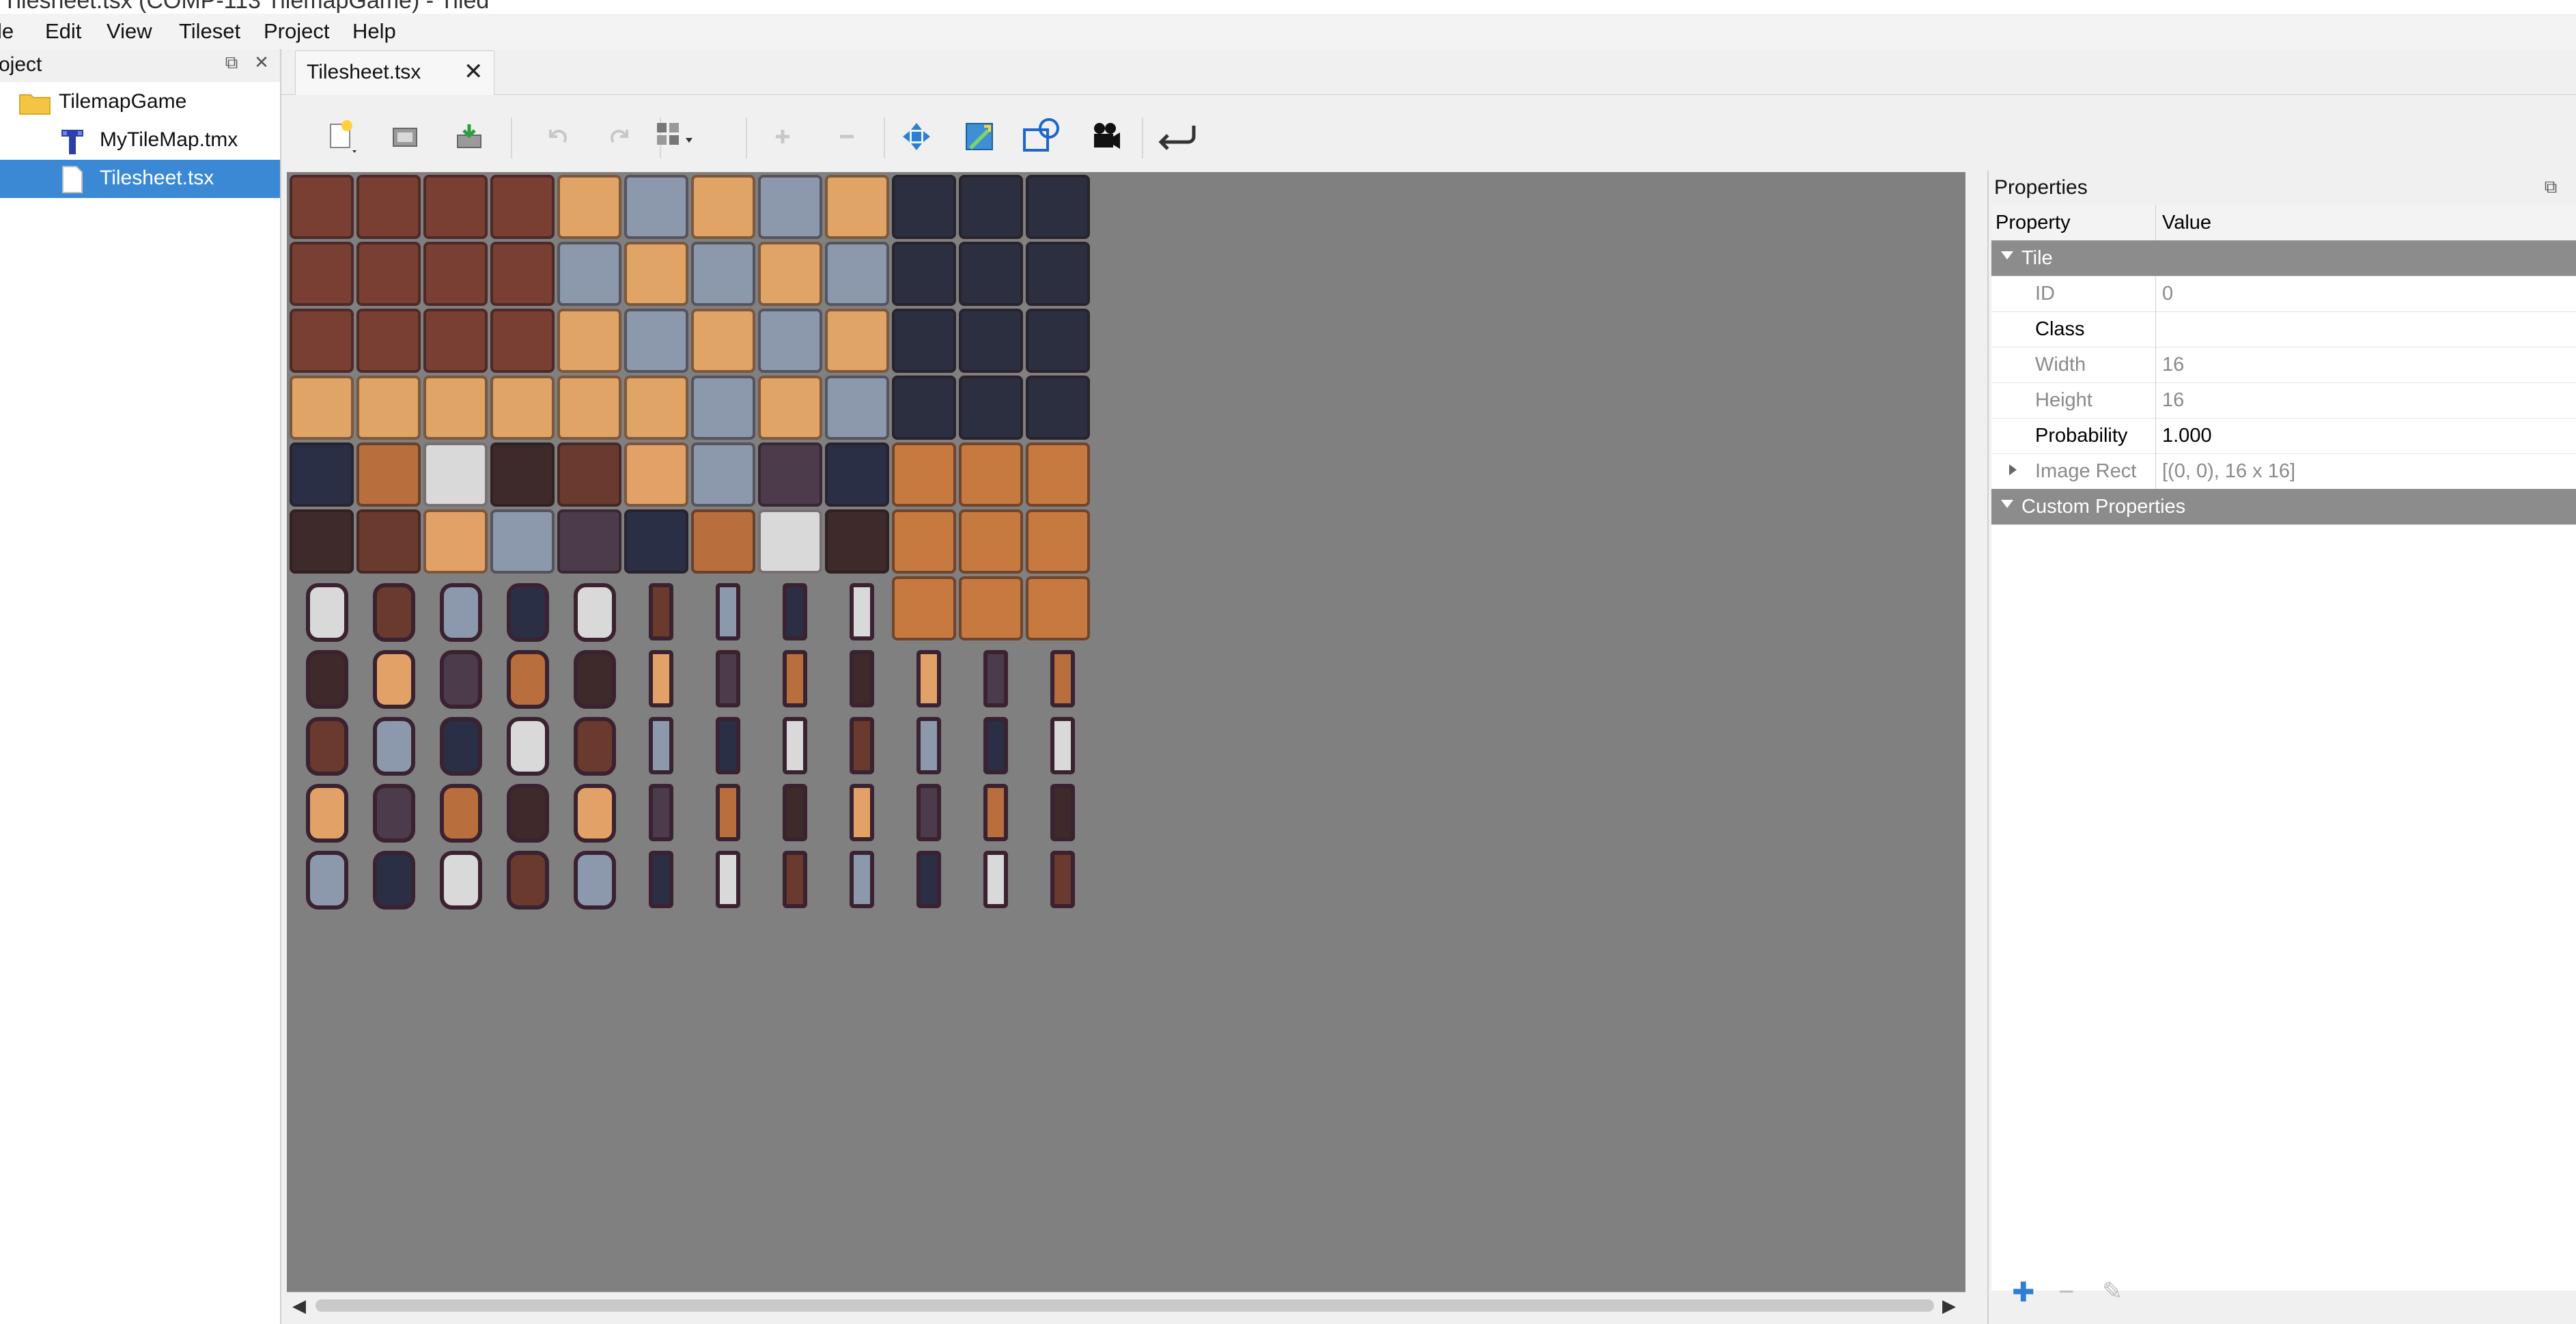  I want to click on scroll-left-icon: ◀, so click(299, 1305).